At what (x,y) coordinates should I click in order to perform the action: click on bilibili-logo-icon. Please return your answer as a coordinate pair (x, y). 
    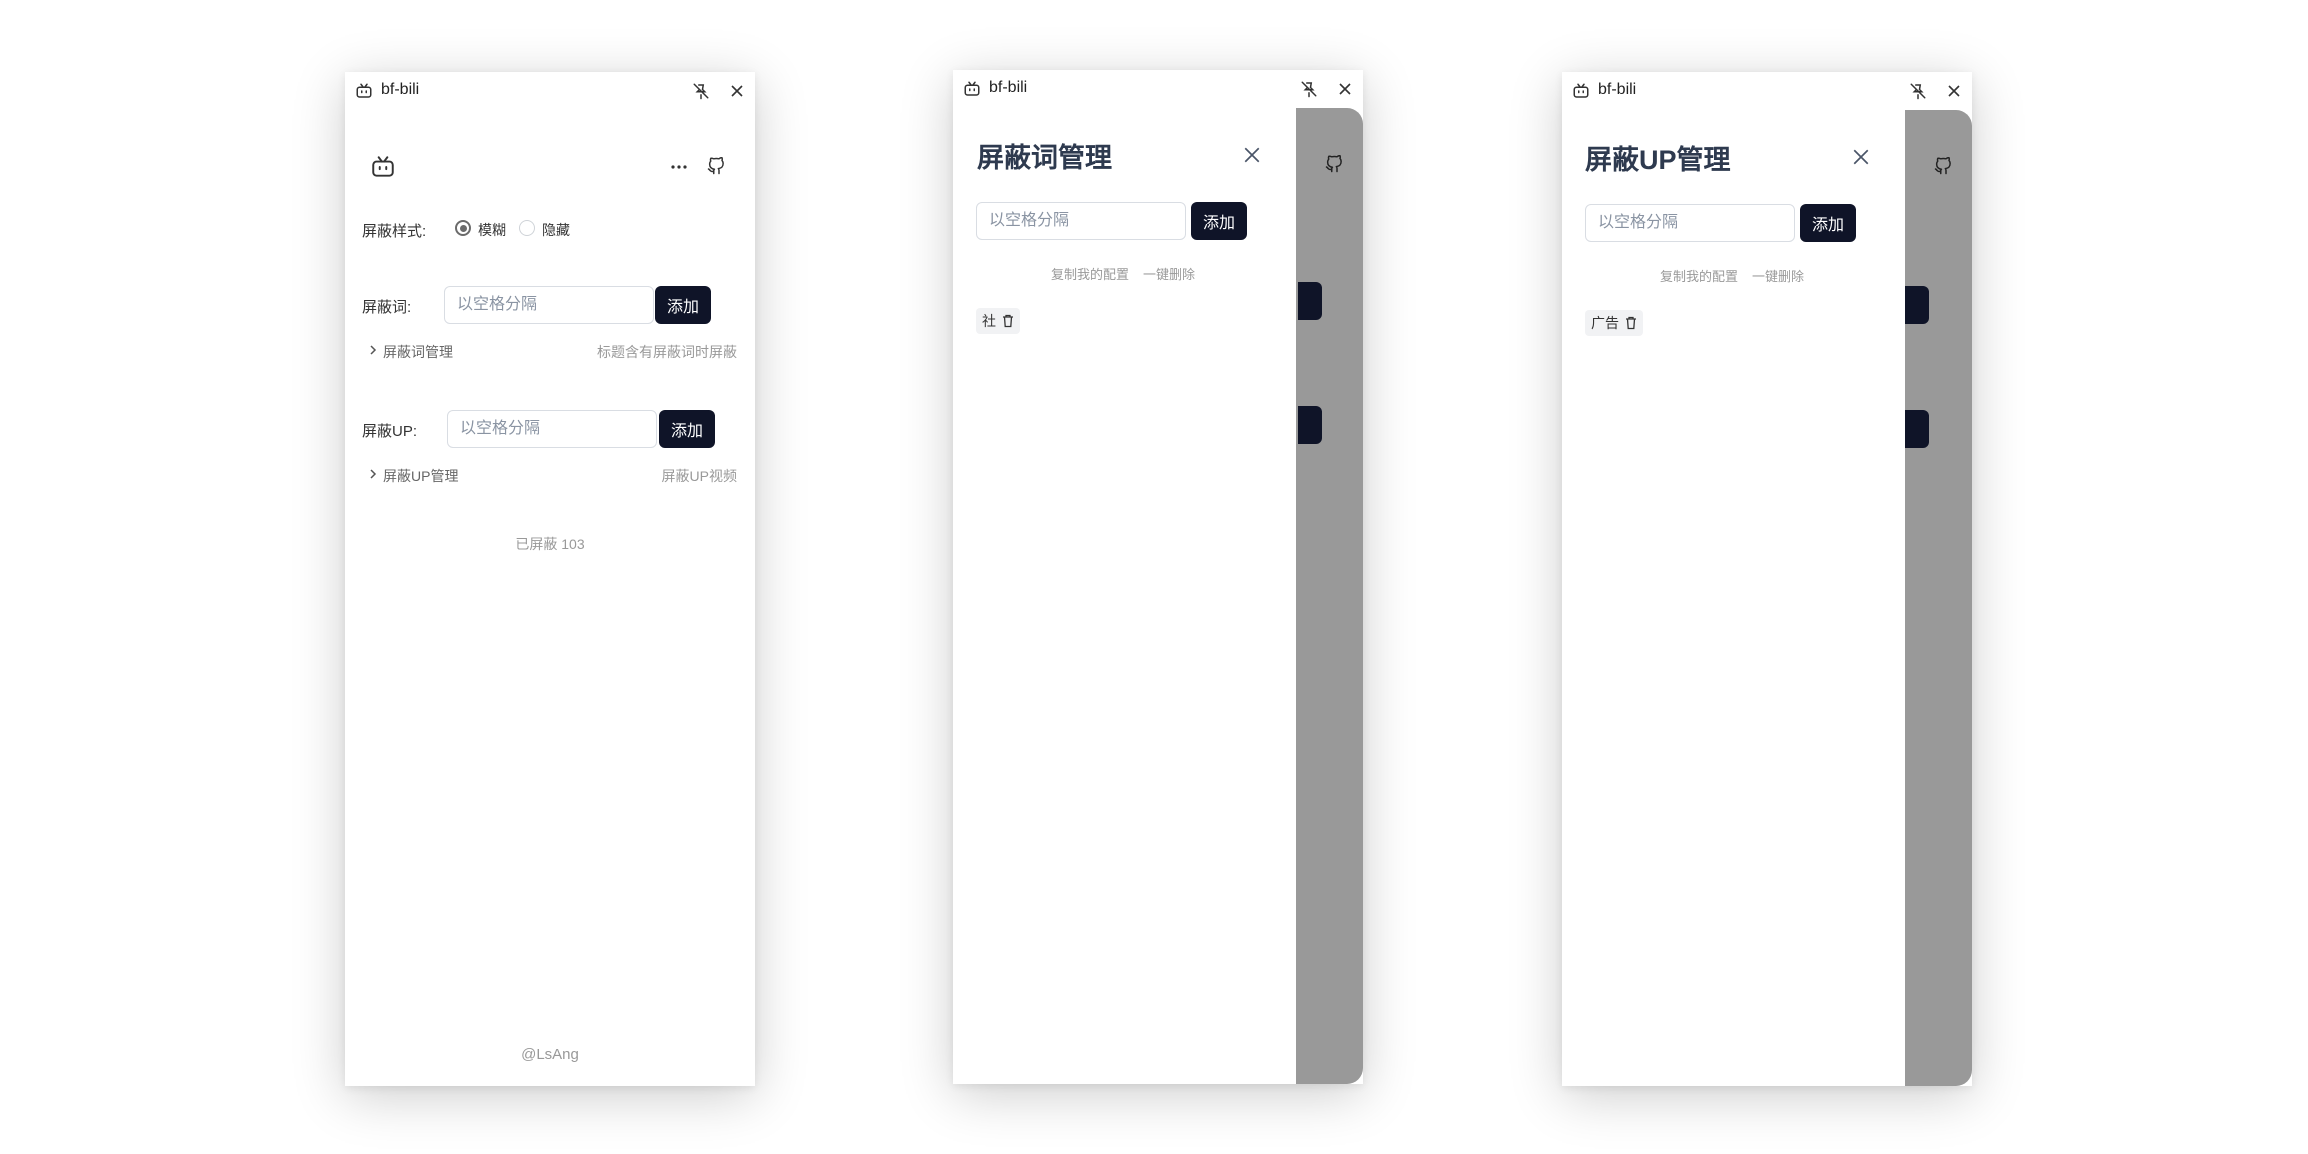
    Looking at the image, I should click on (383, 166).